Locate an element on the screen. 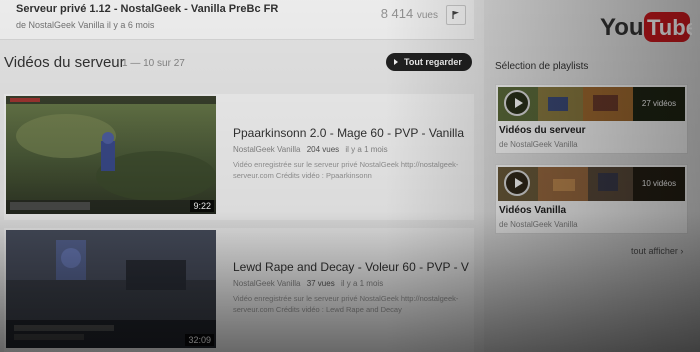 This screenshot has width=700, height=352. logo-tube-text: Tube is located at coordinates (669, 27).